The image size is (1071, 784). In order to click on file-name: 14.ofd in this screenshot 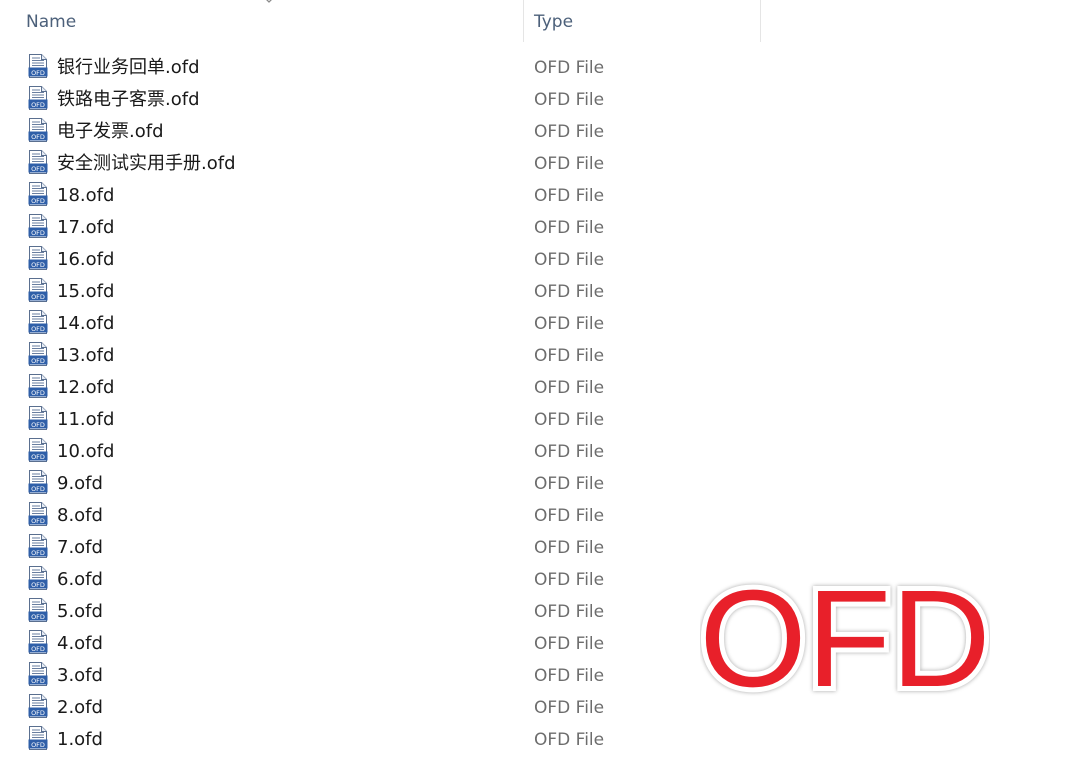, I will do `click(86, 323)`.